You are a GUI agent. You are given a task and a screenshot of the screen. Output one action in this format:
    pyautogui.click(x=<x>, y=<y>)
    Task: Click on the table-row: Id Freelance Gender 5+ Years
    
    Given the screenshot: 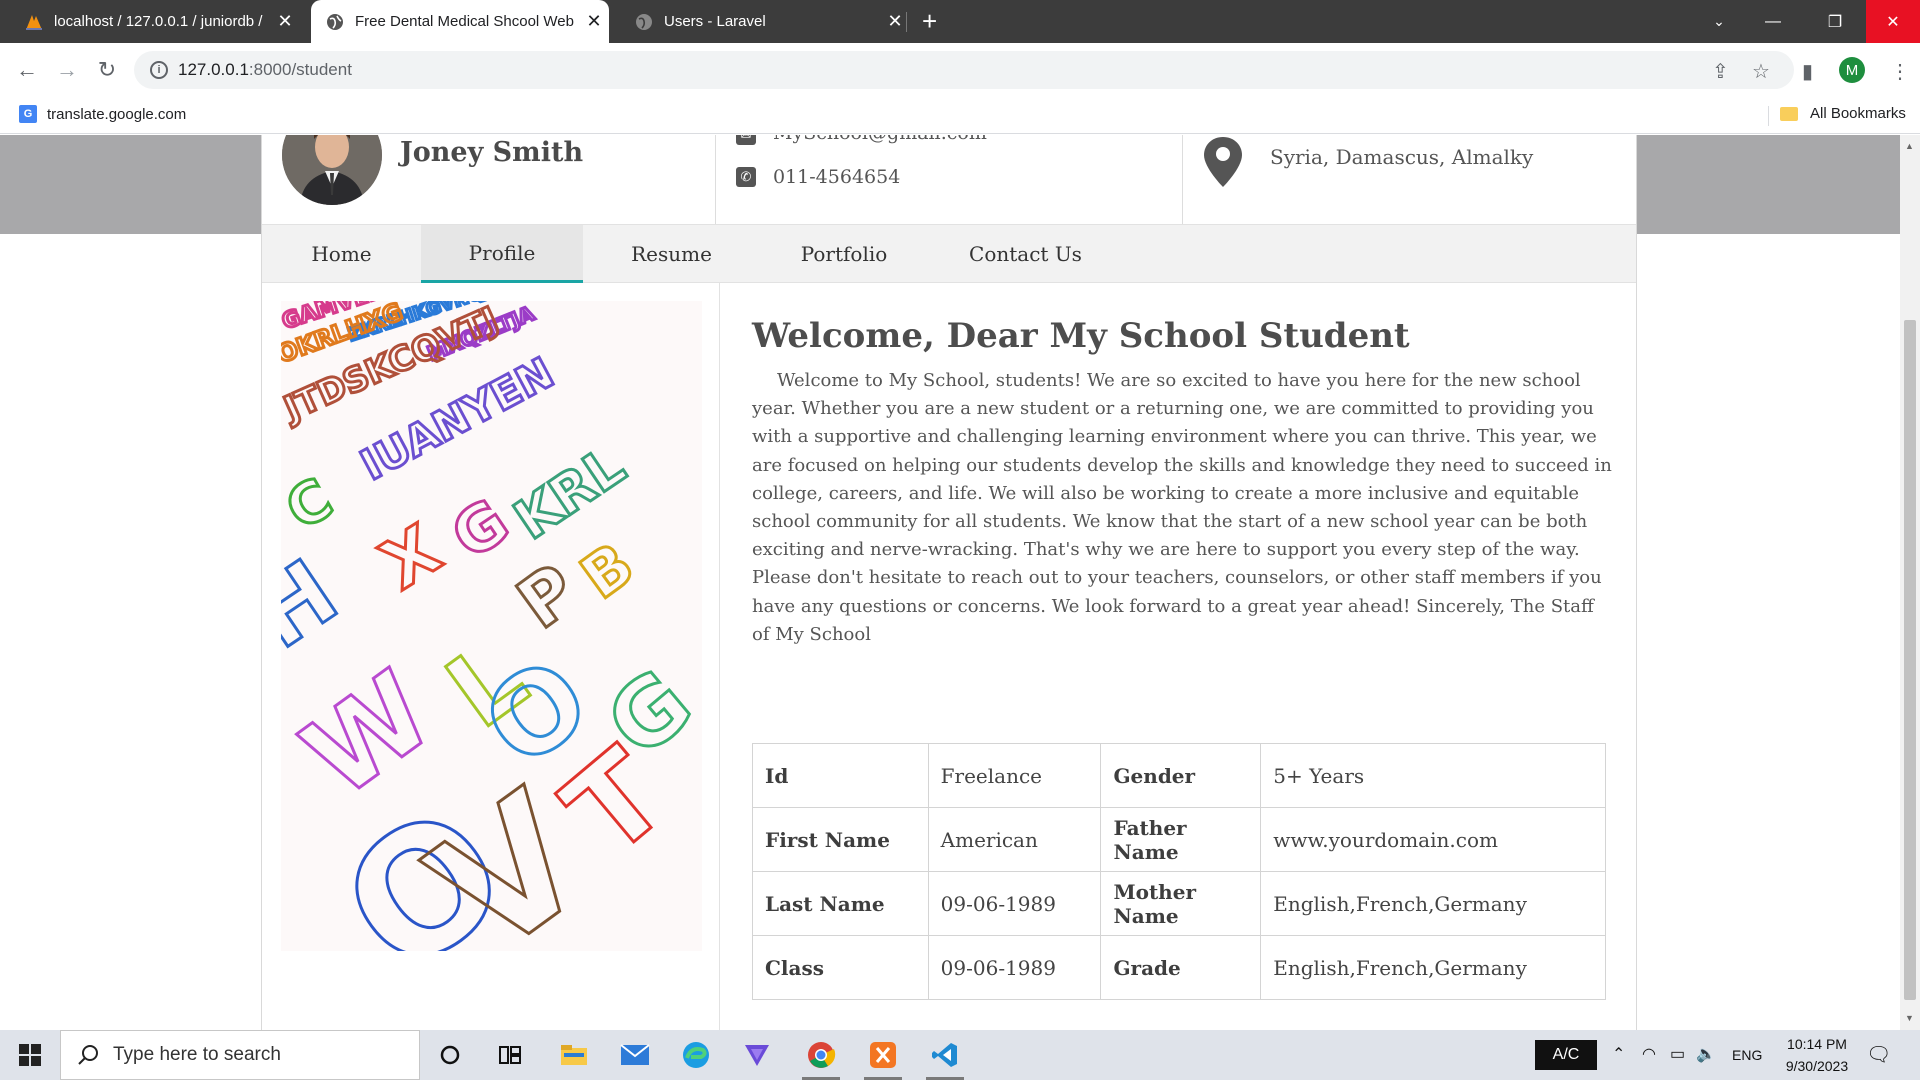 What is the action you would take?
    pyautogui.click(x=1179, y=775)
    